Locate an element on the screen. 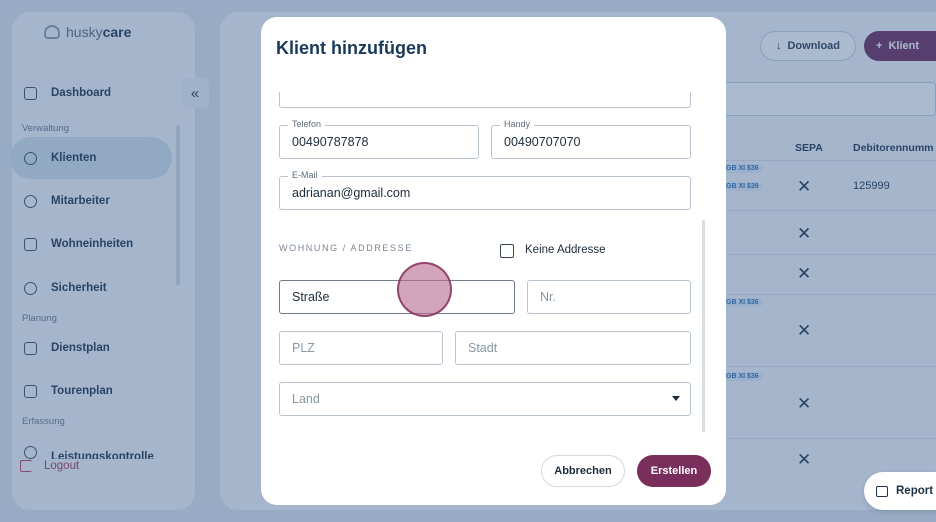 This screenshot has height=522, width=936. country-placeholder: Land is located at coordinates (306, 399).